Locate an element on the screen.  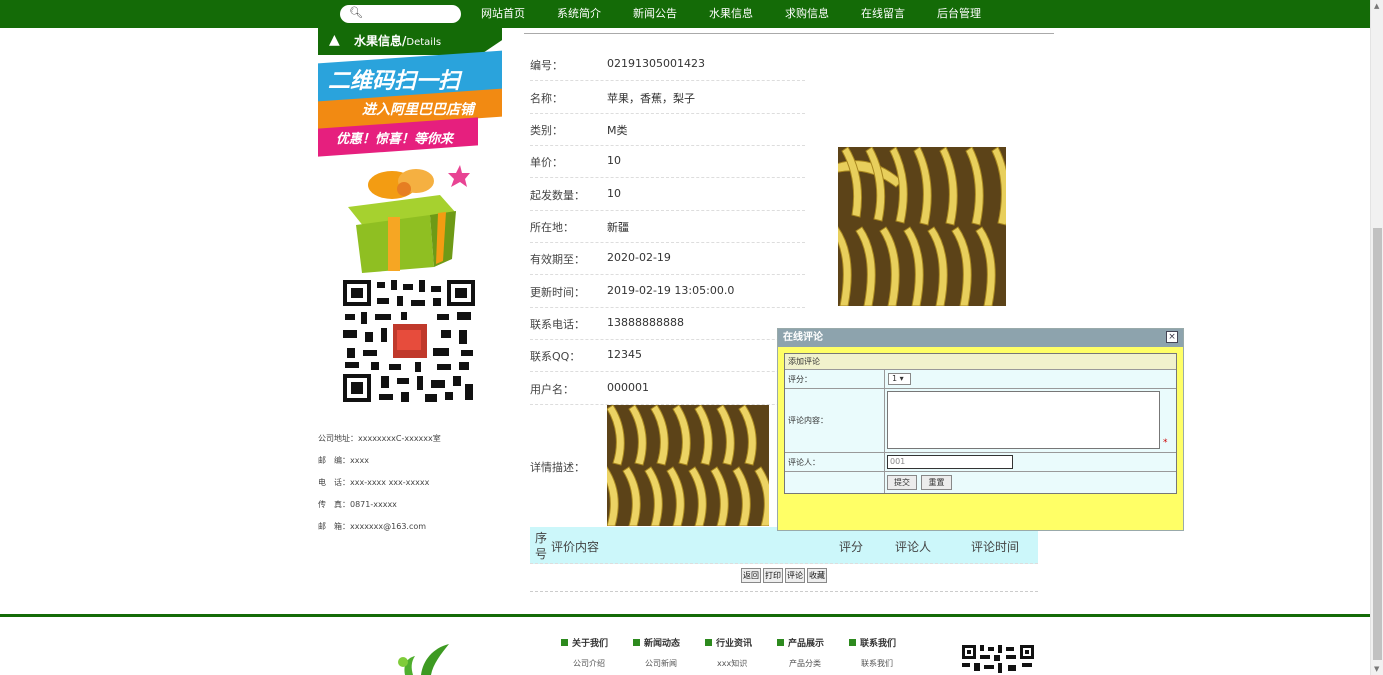
footer-col-news: 新闻动态 公司新闻 is located at coordinates (669, 652).